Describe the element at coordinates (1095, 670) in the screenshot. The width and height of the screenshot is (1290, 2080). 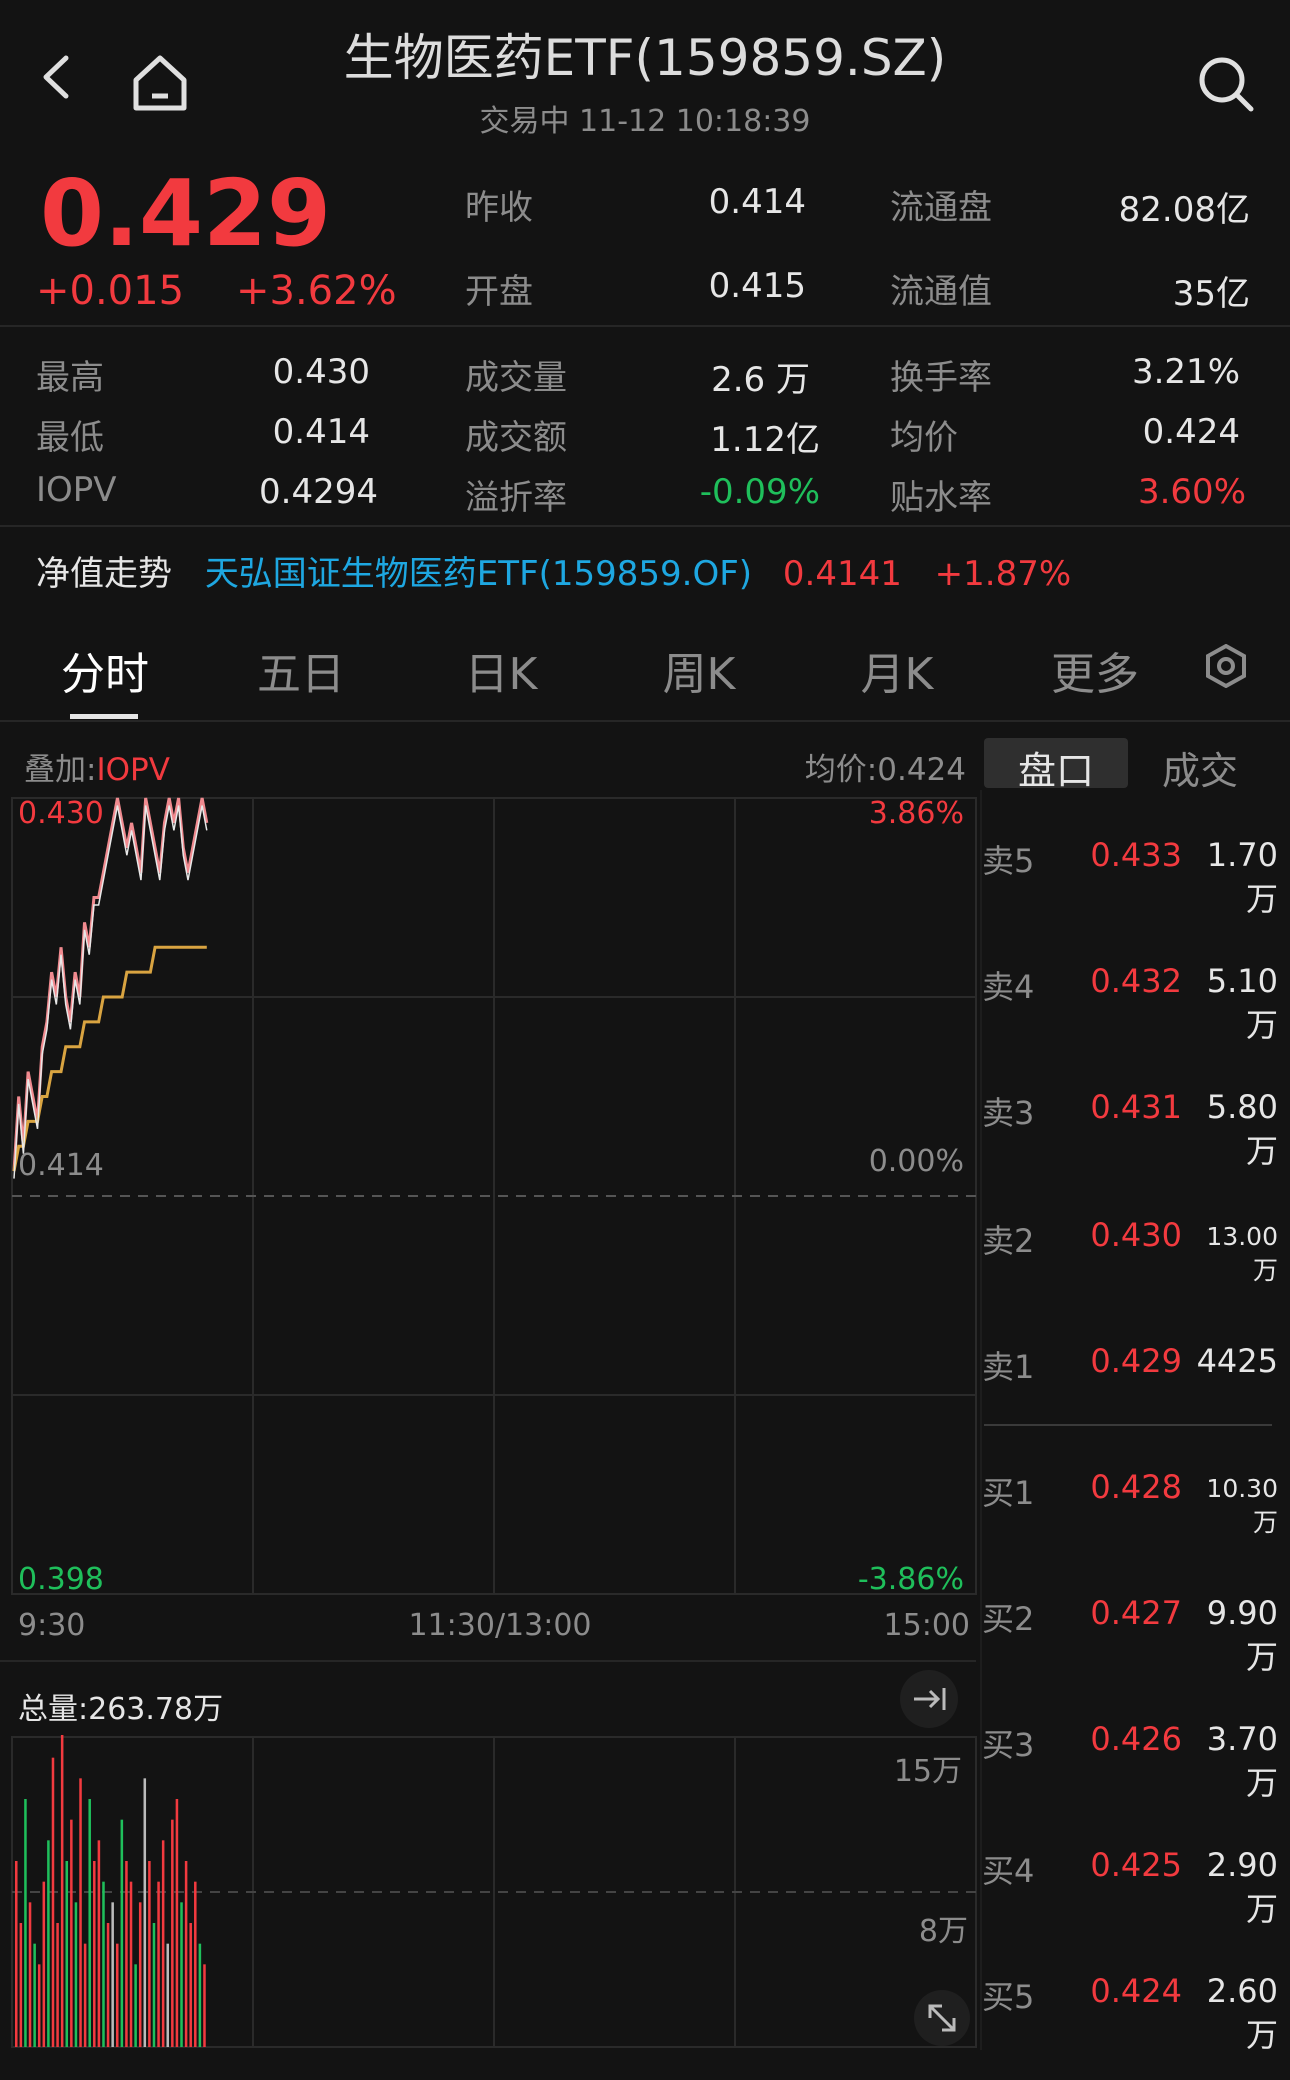
I see `tab-more: 更多` at that location.